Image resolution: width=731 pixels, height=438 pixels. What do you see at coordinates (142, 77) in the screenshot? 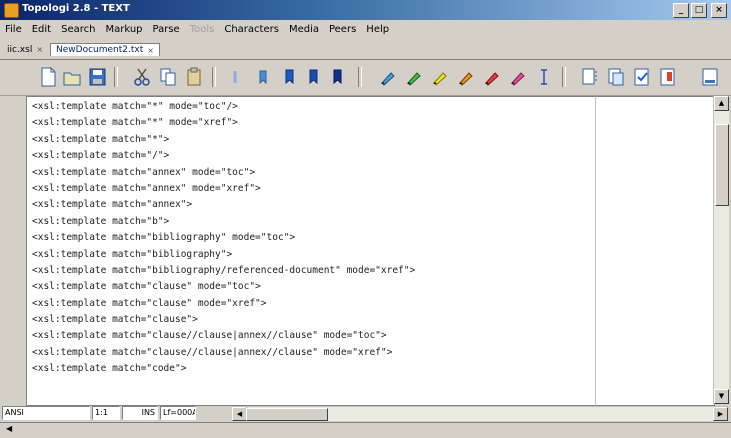
I see `cut-icon` at bounding box center [142, 77].